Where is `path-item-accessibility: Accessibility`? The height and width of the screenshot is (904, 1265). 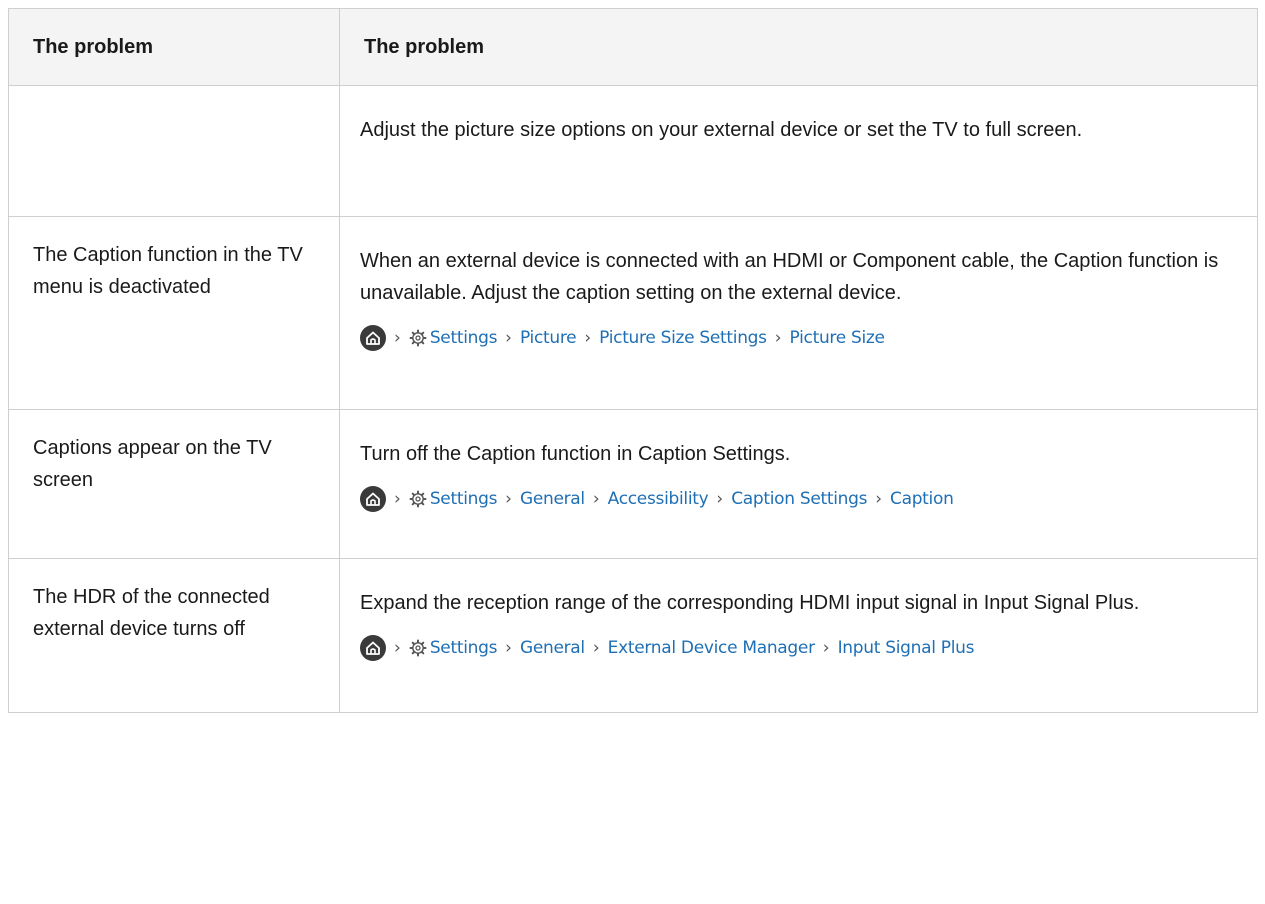 path-item-accessibility: Accessibility is located at coordinates (658, 499).